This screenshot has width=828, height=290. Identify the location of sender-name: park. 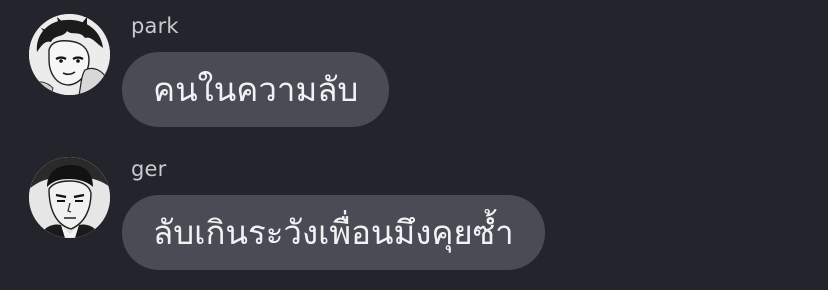
(155, 26).